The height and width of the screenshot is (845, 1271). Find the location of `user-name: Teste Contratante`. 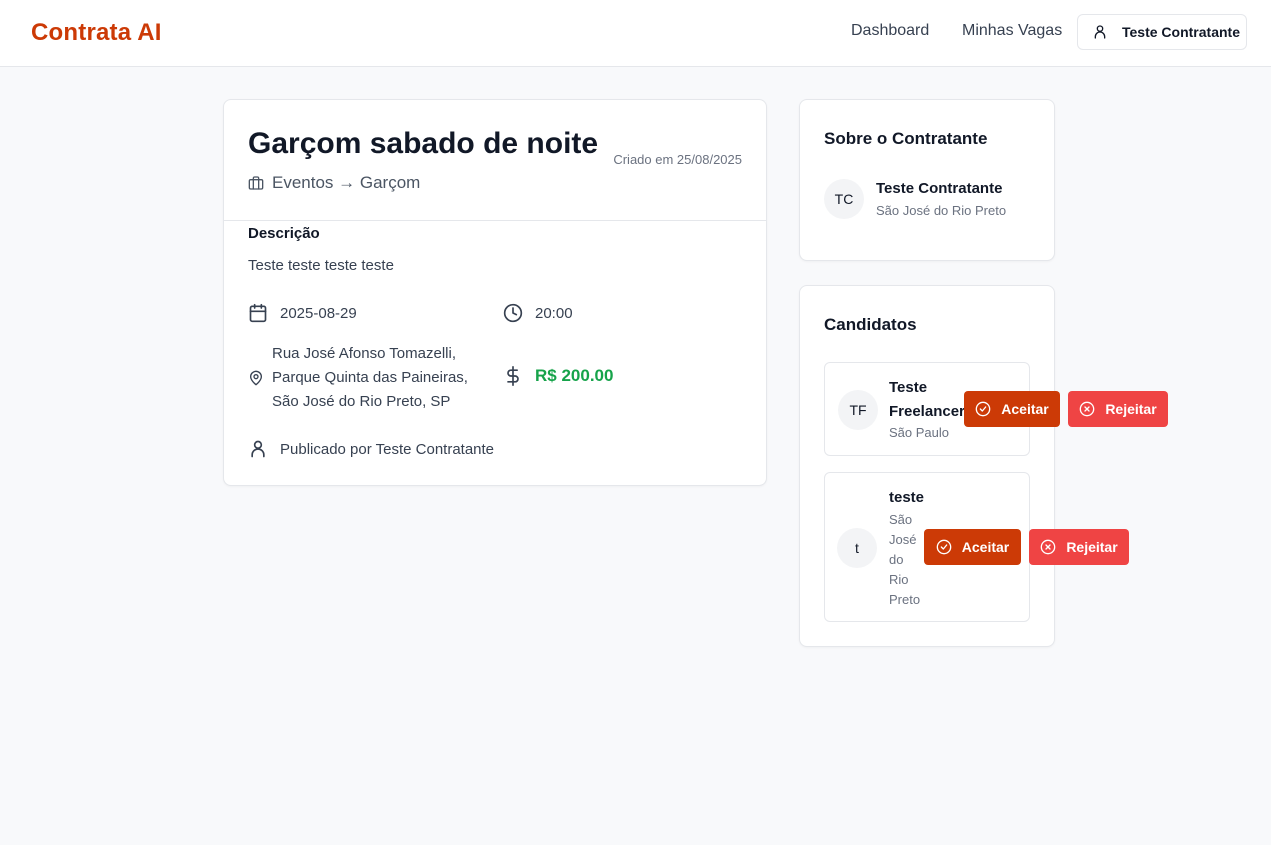

user-name: Teste Contratante is located at coordinates (1181, 32).